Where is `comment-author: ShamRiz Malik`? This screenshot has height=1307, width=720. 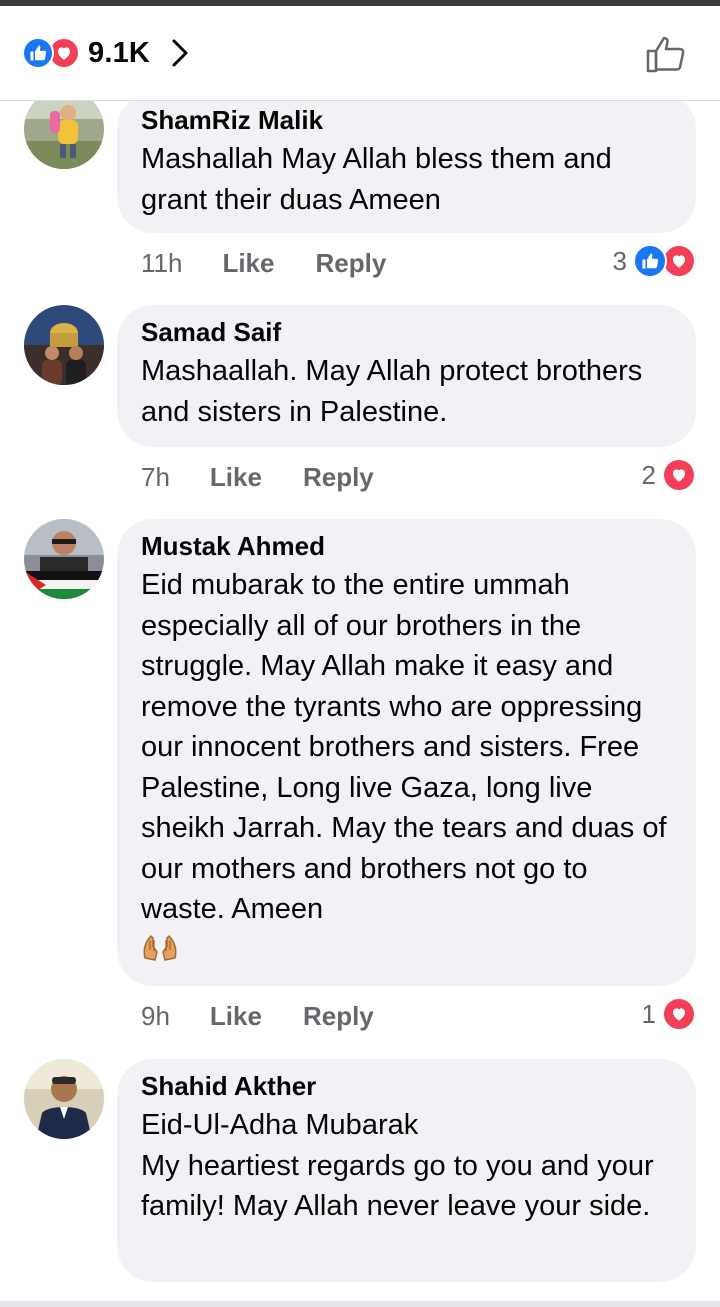
comment-author: ShamRiz Malik is located at coordinates (232, 120).